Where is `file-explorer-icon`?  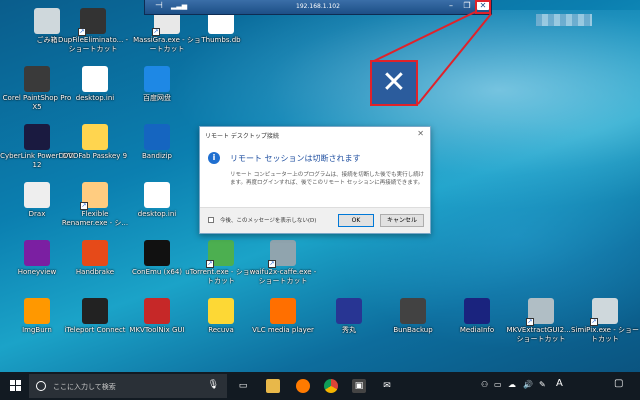
file-explorer-icon is located at coordinates (273, 386).